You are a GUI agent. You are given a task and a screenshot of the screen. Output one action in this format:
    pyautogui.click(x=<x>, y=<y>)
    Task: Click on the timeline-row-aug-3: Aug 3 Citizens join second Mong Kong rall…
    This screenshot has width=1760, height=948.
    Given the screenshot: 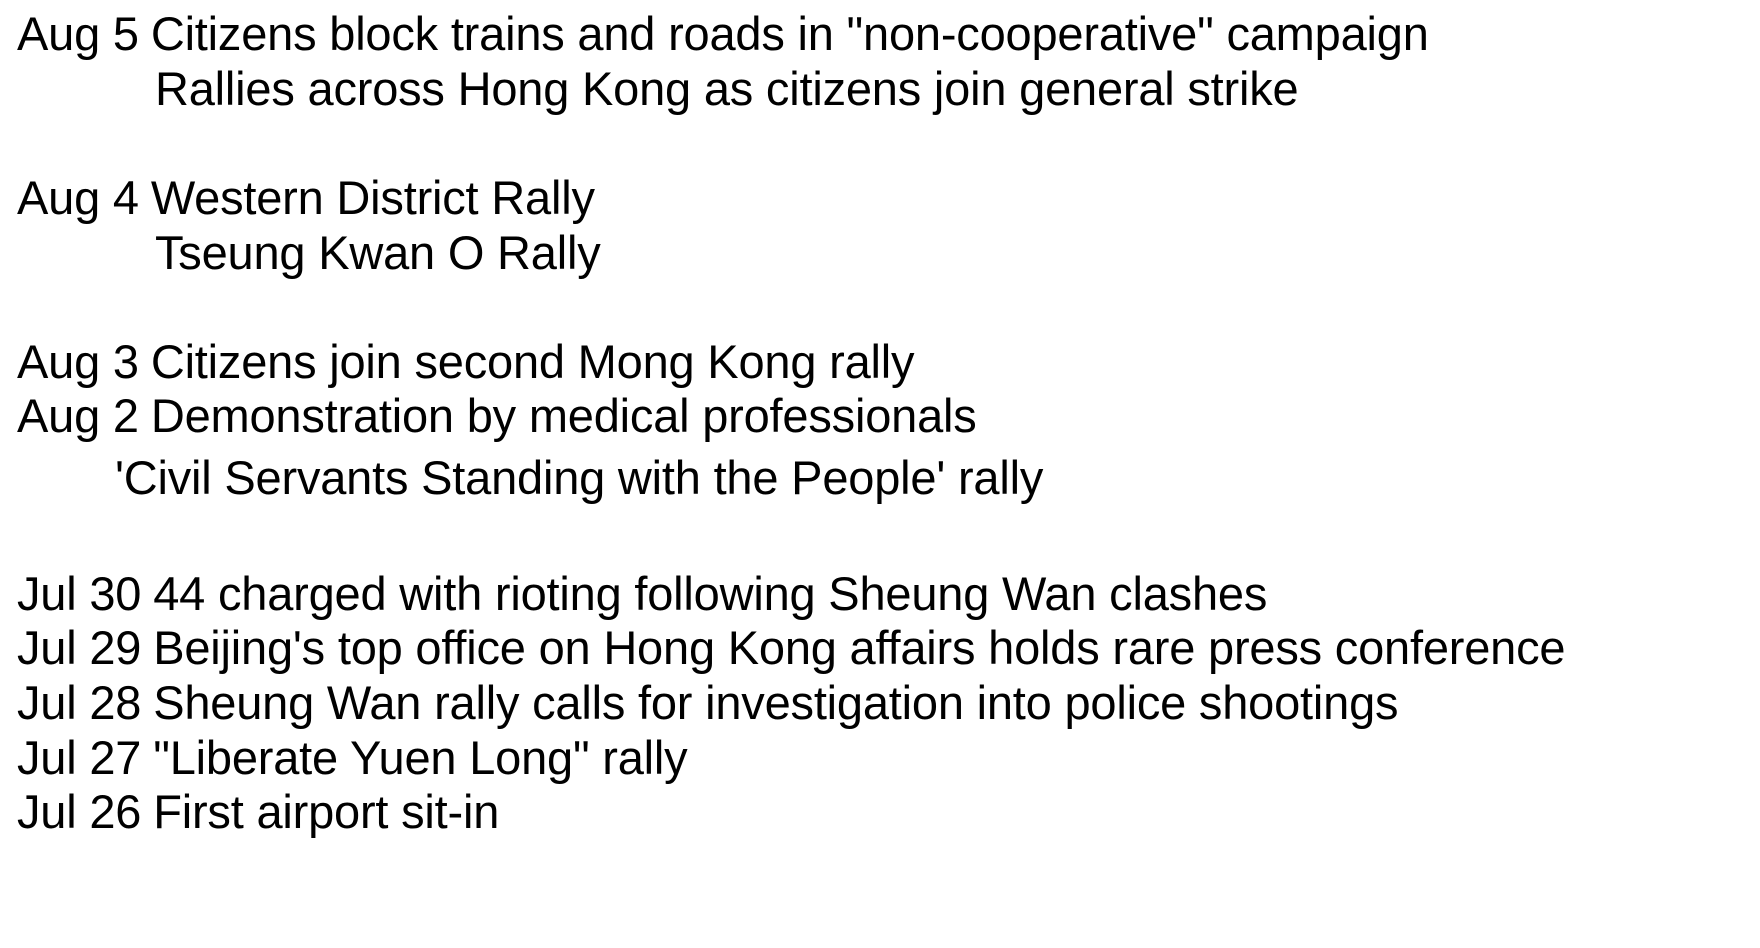 What is the action you would take?
    pyautogui.click(x=466, y=362)
    